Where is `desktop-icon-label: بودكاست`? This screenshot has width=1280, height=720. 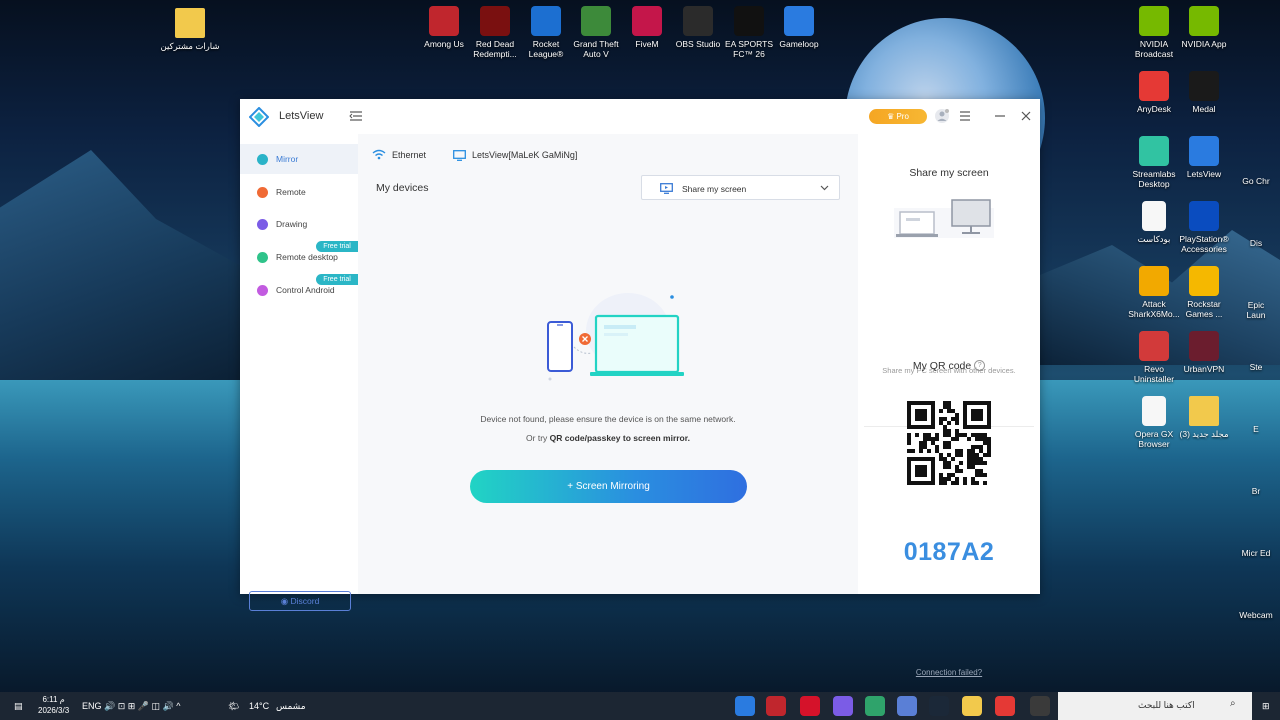 desktop-icon-label: بودكاست is located at coordinates (1154, 239).